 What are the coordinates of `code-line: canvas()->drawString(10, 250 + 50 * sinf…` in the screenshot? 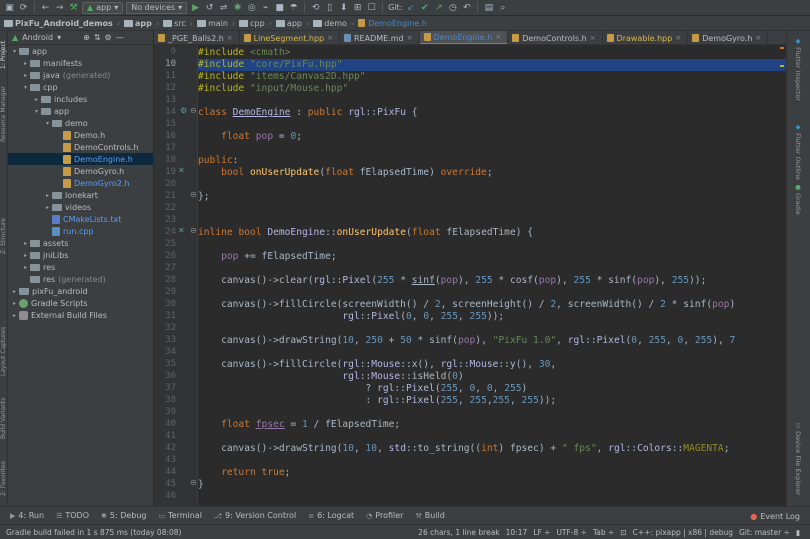 It's located at (466, 341).